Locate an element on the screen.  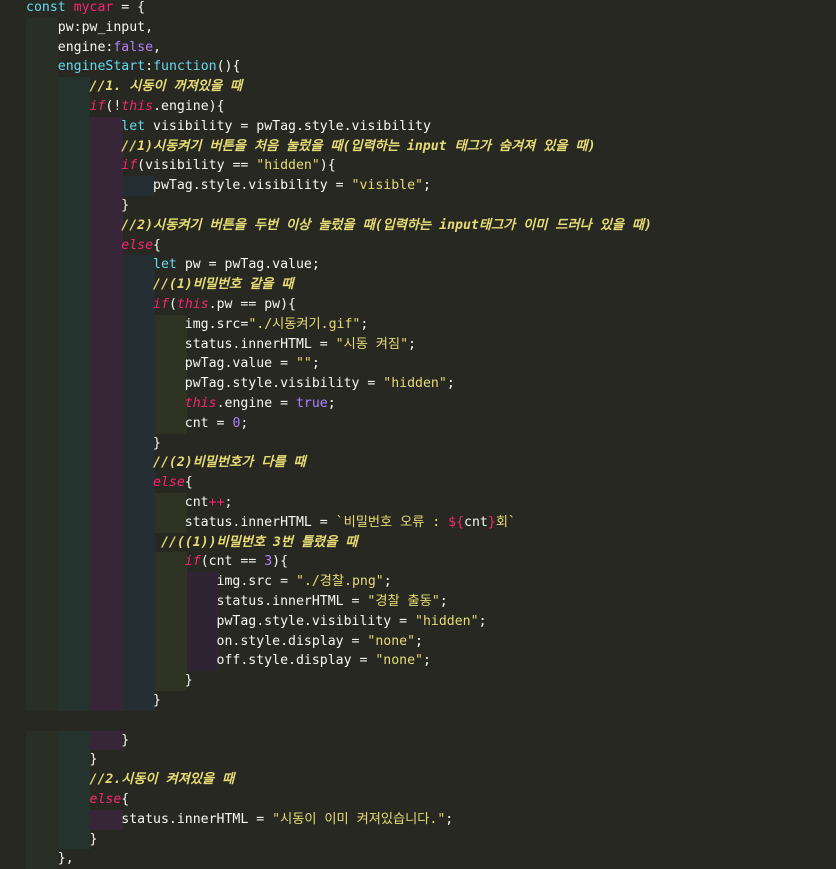
token-ctl: if is located at coordinates (129, 166).